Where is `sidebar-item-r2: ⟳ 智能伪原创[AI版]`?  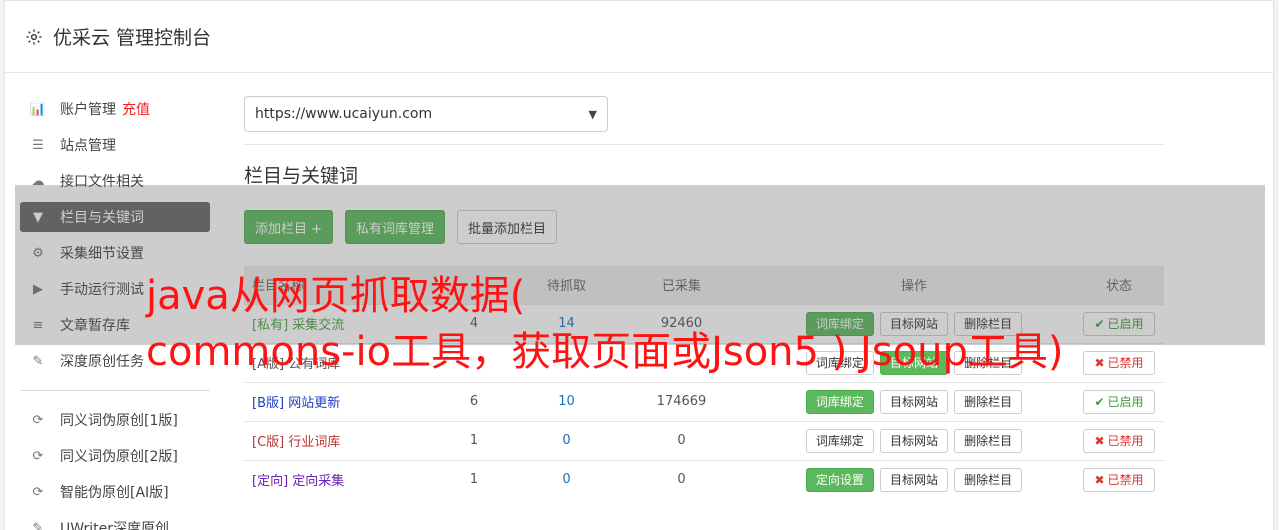 sidebar-item-r2: ⟳ 智能伪原创[AI版] is located at coordinates (115, 492).